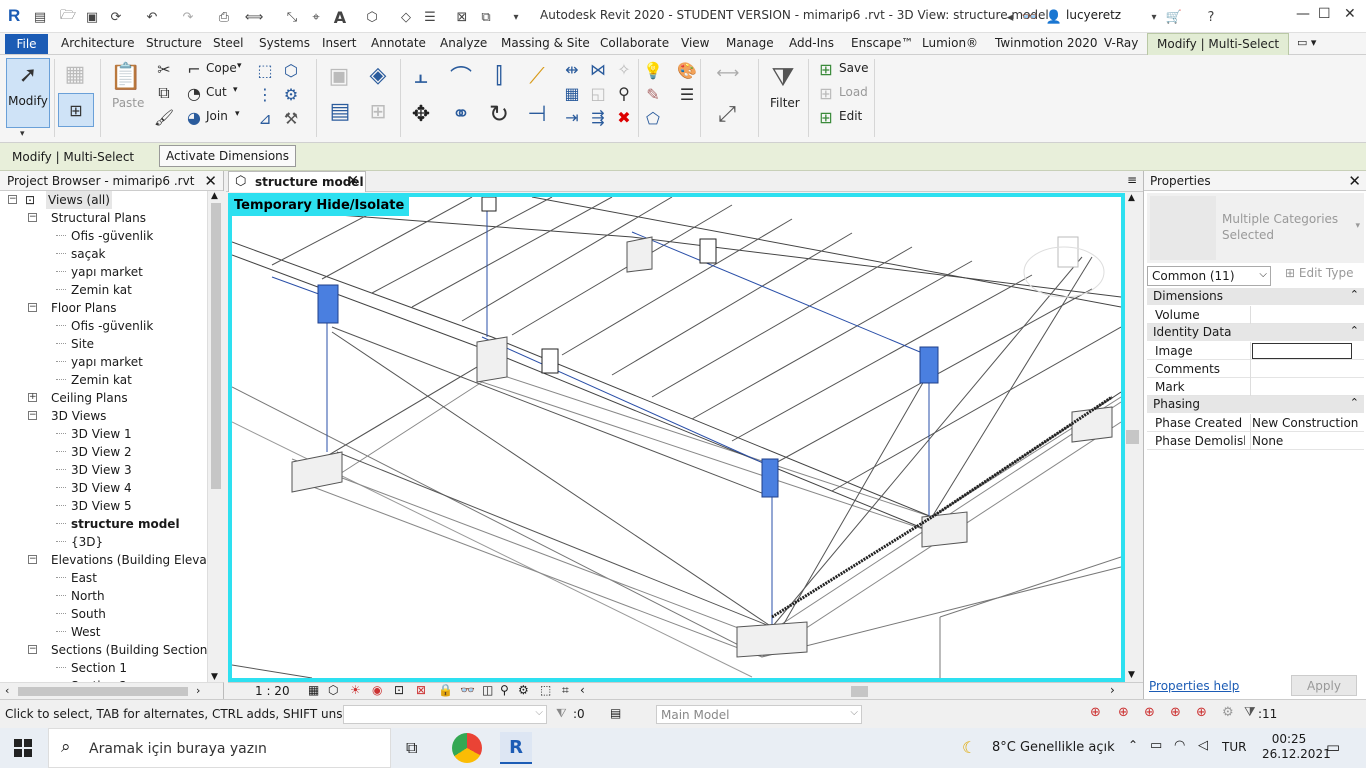 The width and height of the screenshot is (1366, 768). Describe the element at coordinates (467, 748) in the screenshot. I see `chrome-icon` at that location.